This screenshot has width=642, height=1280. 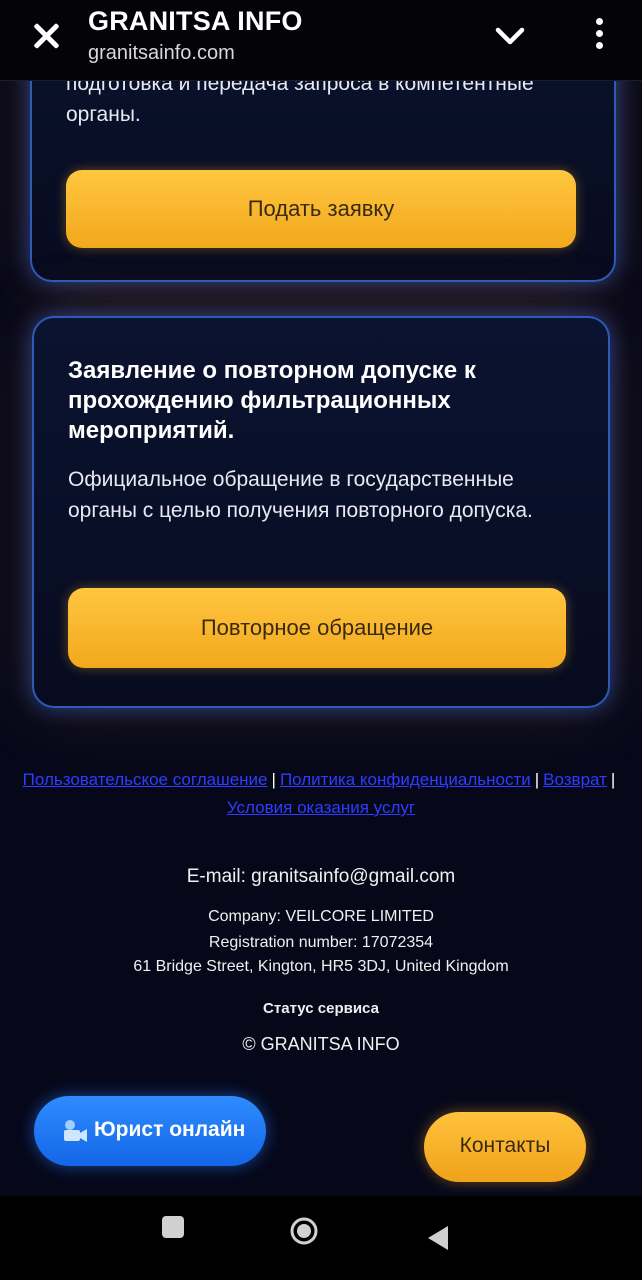 I want to click on service-status-link: Статус сервиса, so click(x=321, y=1008).